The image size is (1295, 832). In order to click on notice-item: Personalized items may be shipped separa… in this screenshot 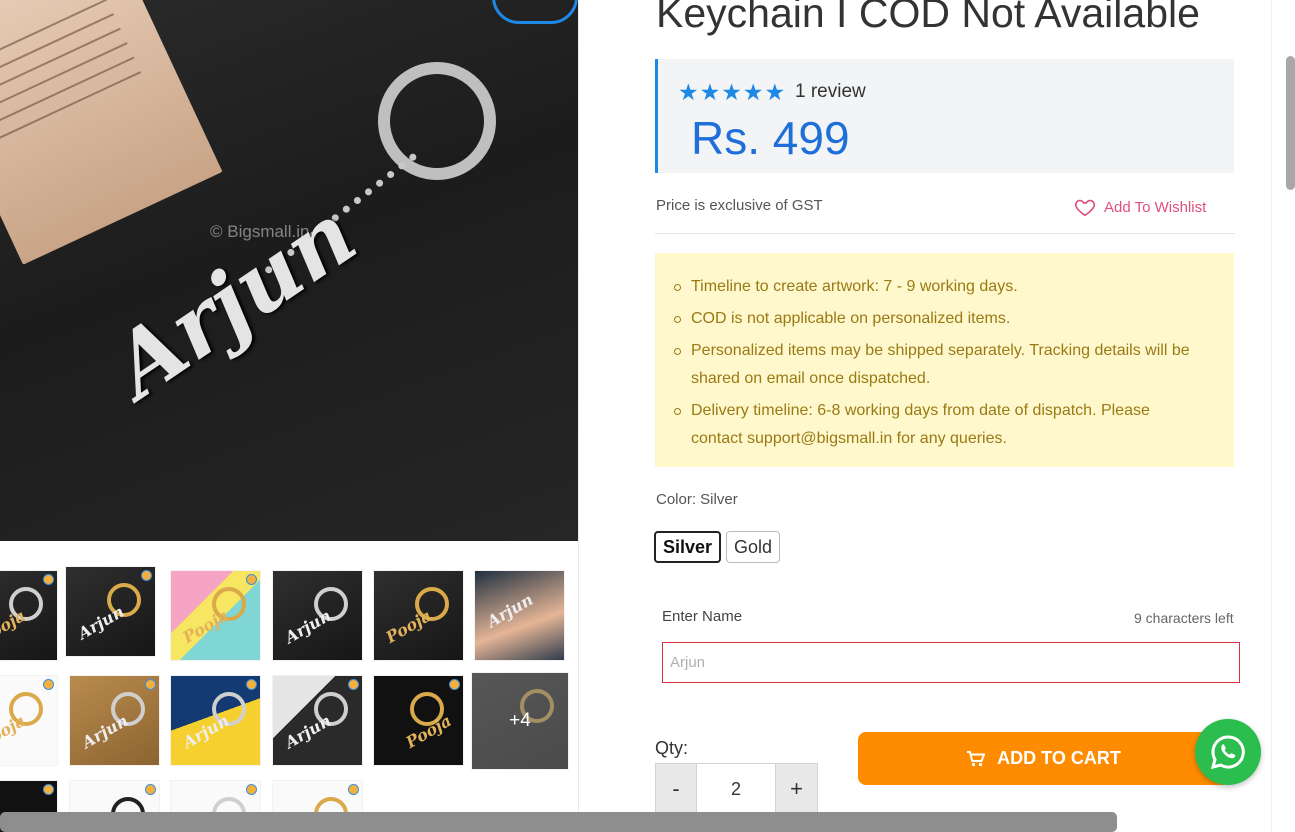, I will do `click(939, 365)`.